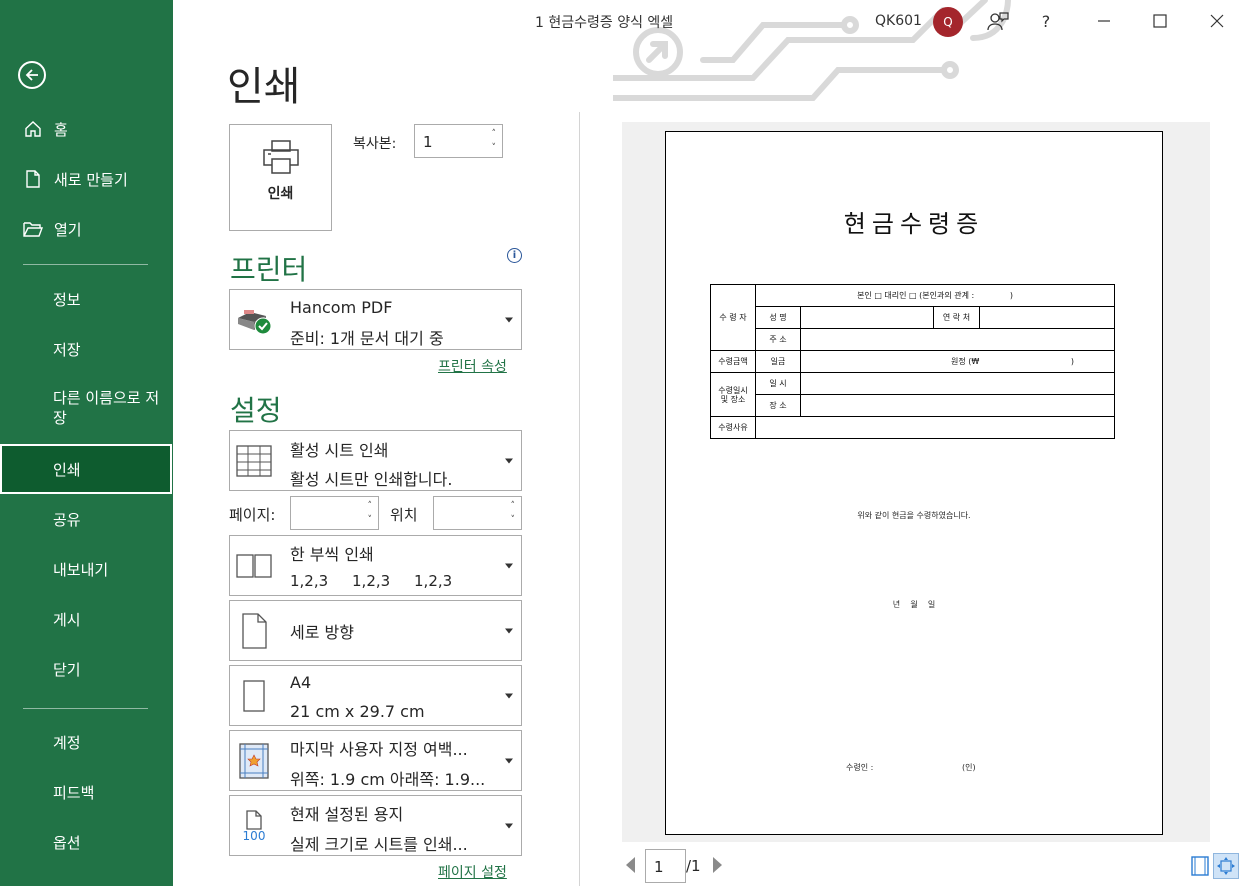  Describe the element at coordinates (269, 269) in the screenshot. I see `printer-heading: 프린터` at that location.